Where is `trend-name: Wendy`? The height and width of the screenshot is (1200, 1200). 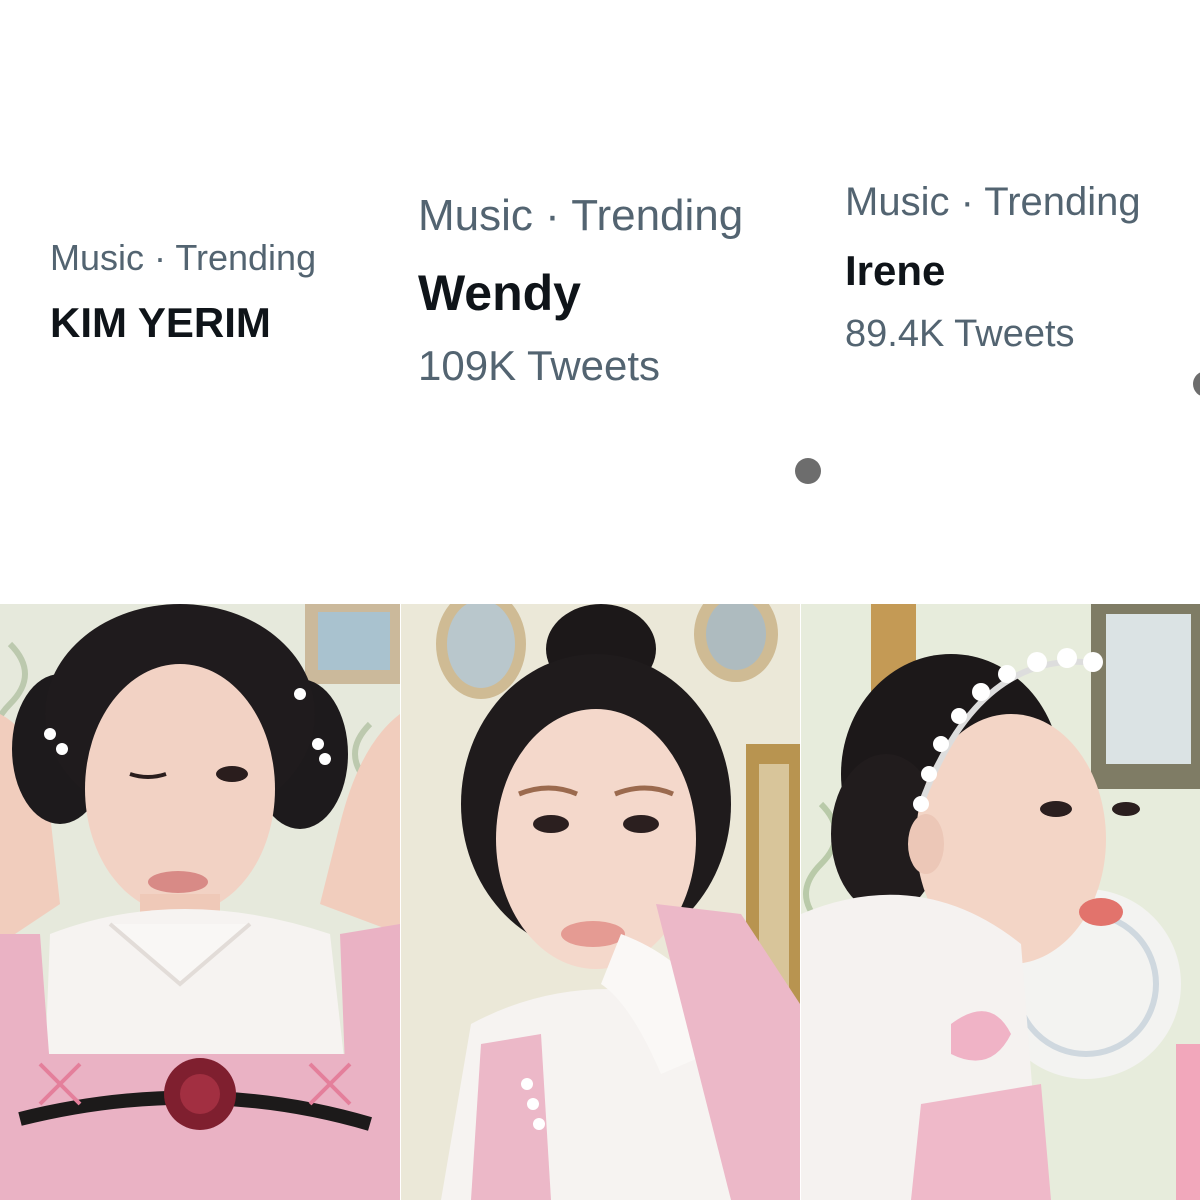 trend-name: Wendy is located at coordinates (499, 293).